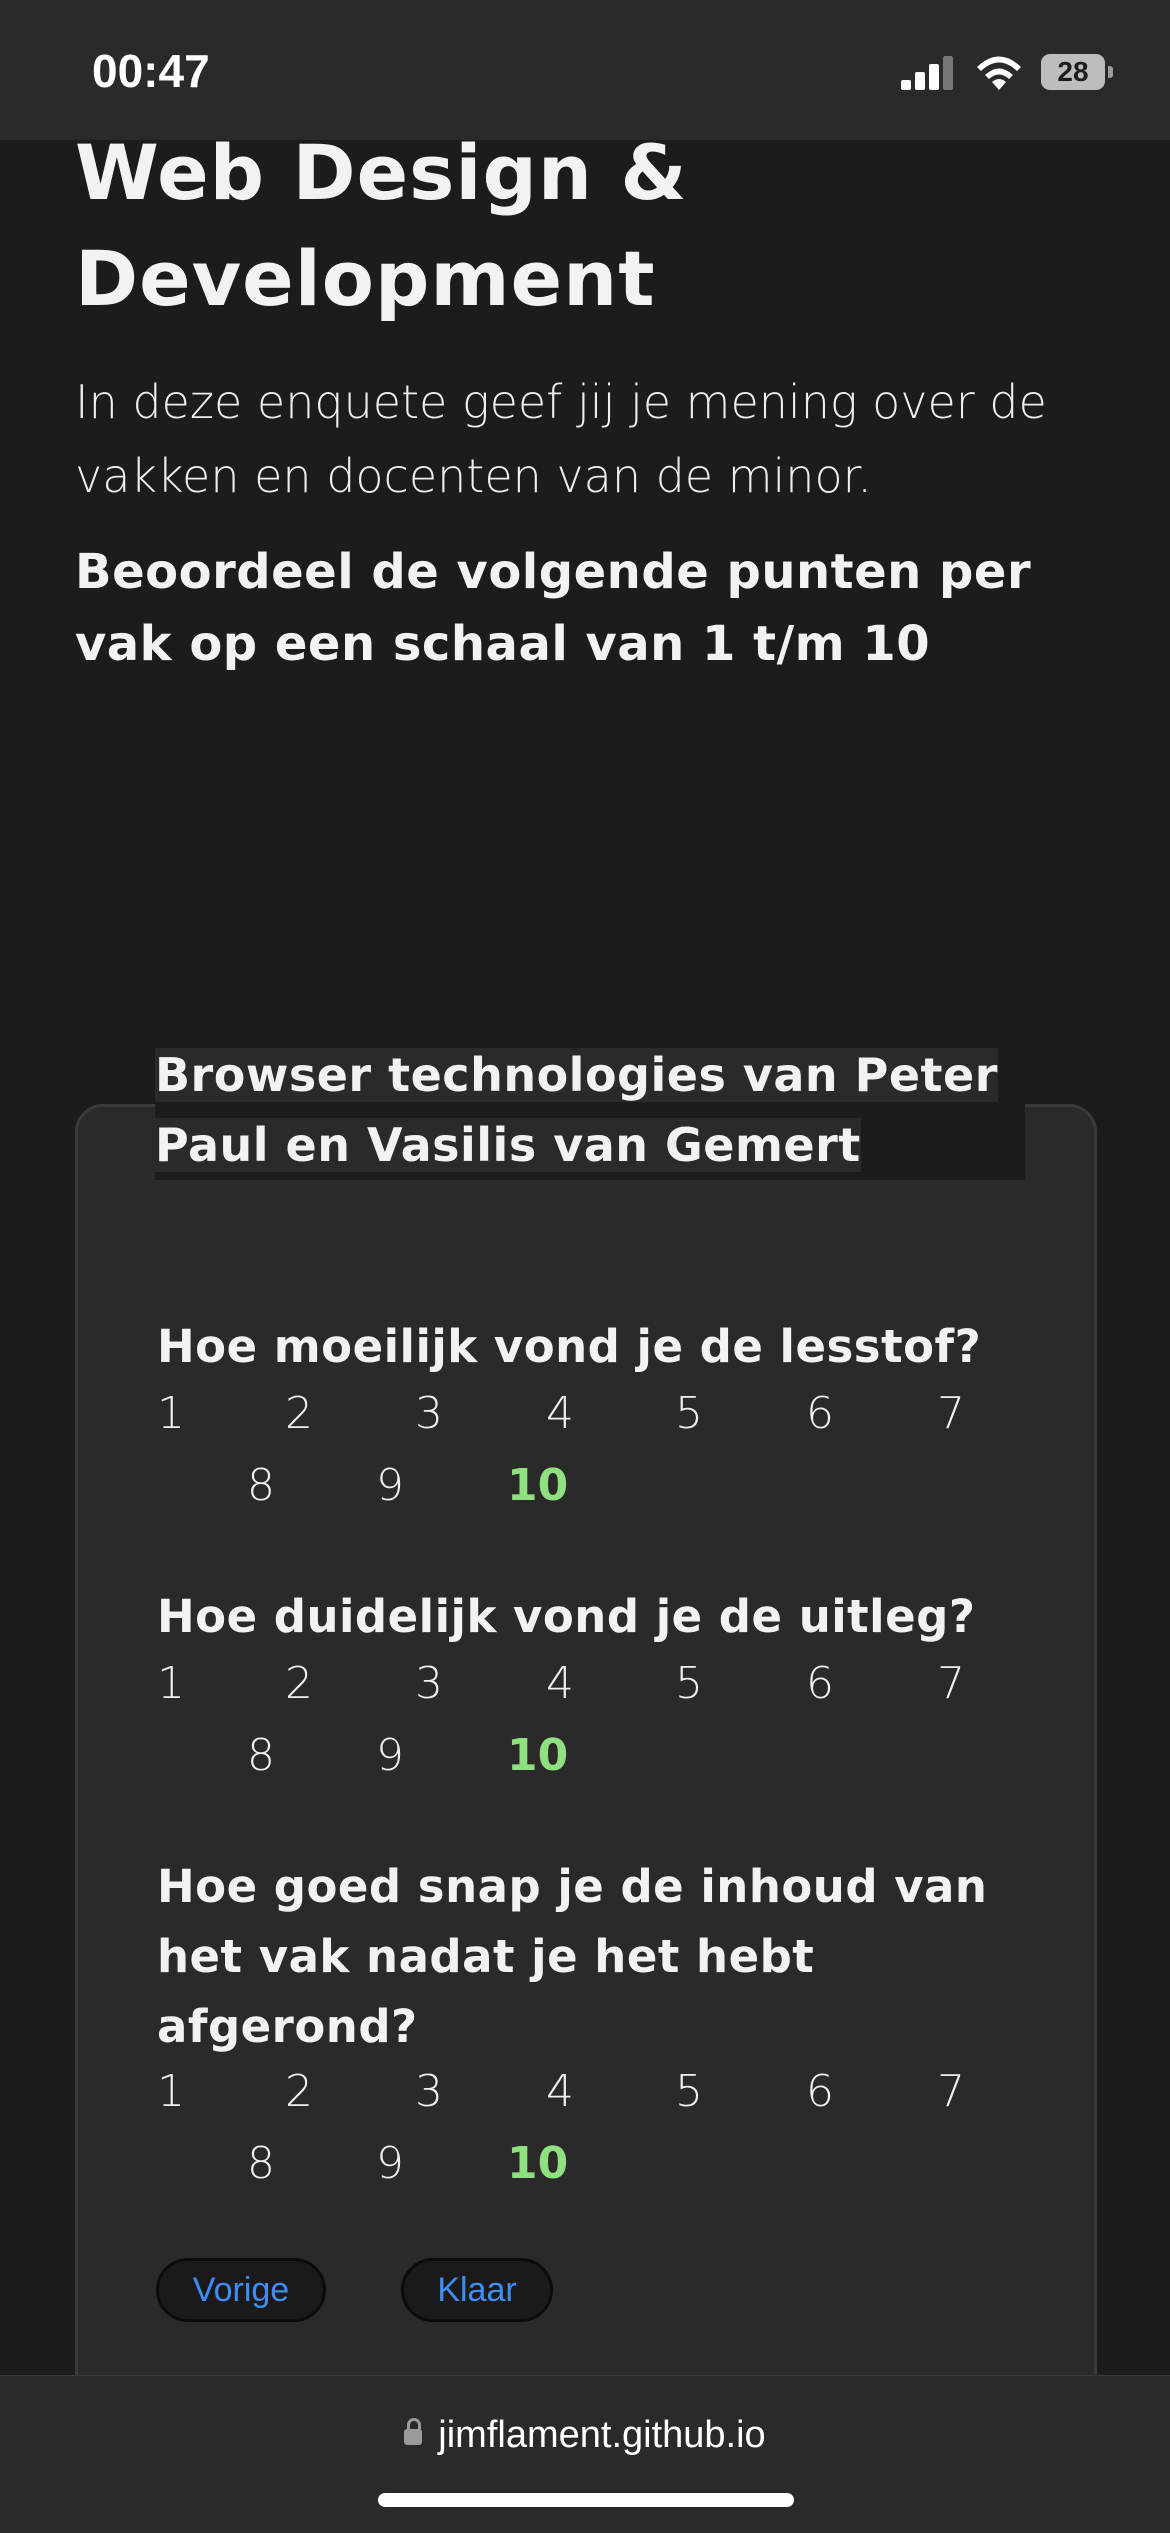  What do you see at coordinates (1110, 72) in the screenshot?
I see `battery-tip` at bounding box center [1110, 72].